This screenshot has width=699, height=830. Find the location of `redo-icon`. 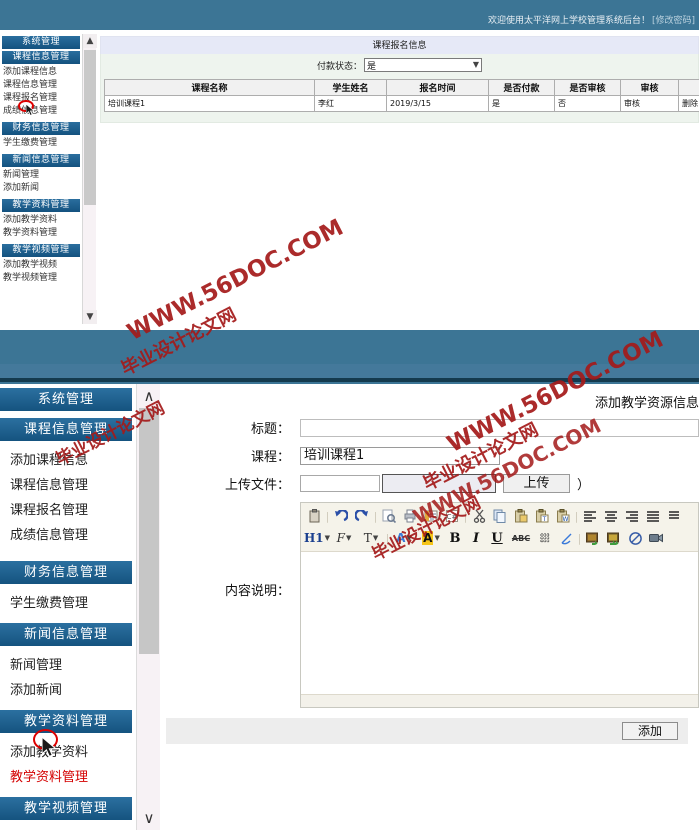

redo-icon is located at coordinates (362, 516).